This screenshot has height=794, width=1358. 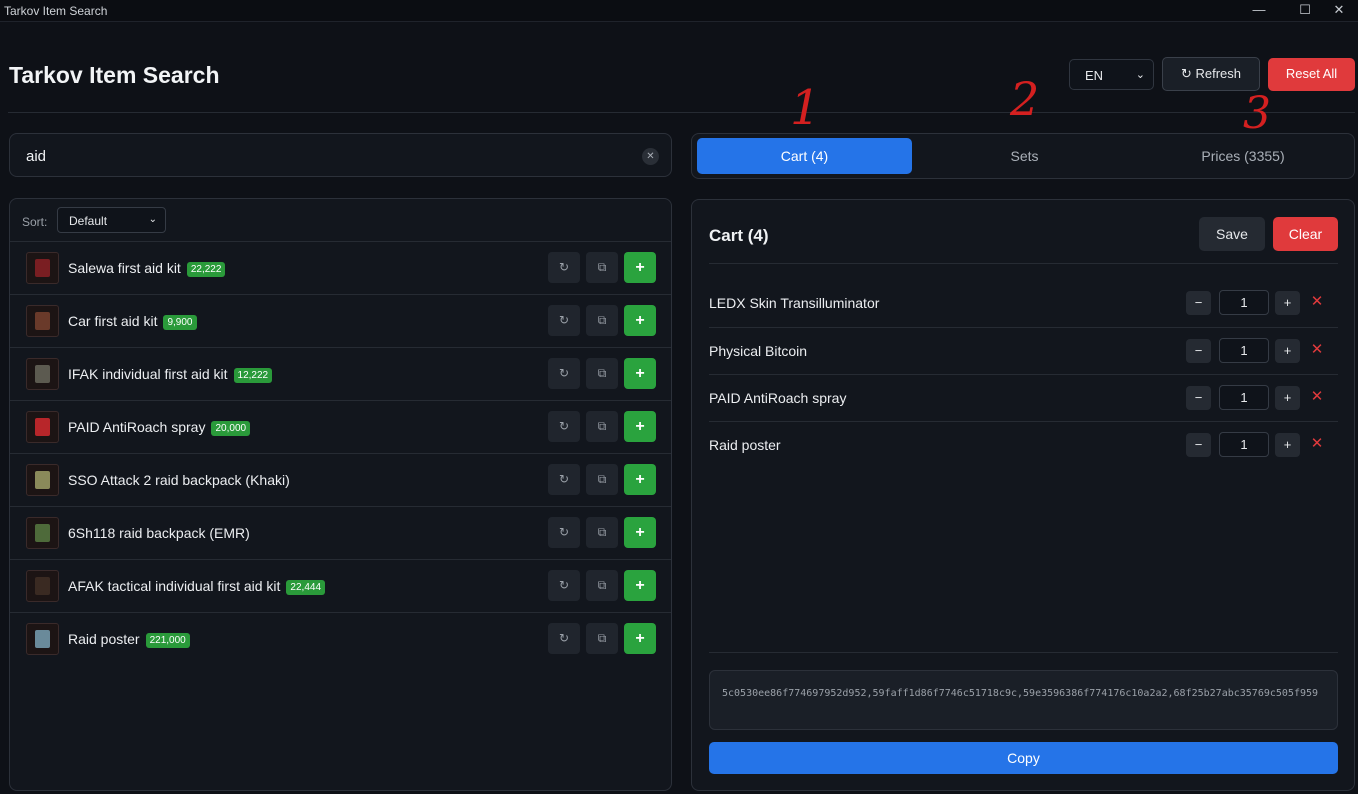 What do you see at coordinates (1339, 11) in the screenshot?
I see `close-icon: ✕` at bounding box center [1339, 11].